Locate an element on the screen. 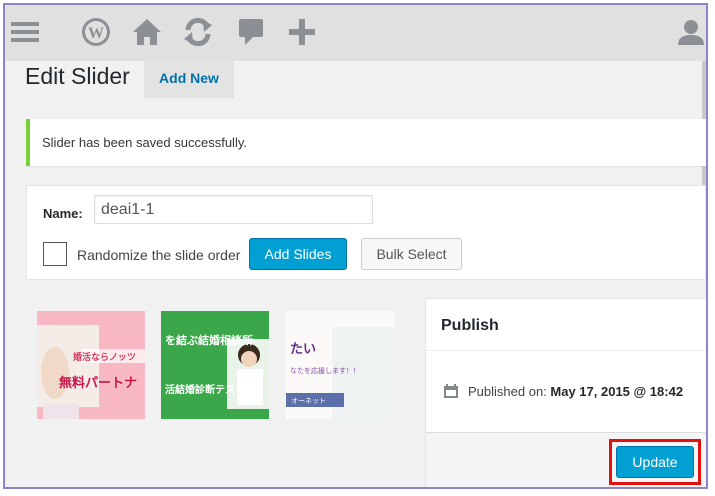  slide-thumbnail: たい なたを応援します！！ オーネット is located at coordinates (340, 365).